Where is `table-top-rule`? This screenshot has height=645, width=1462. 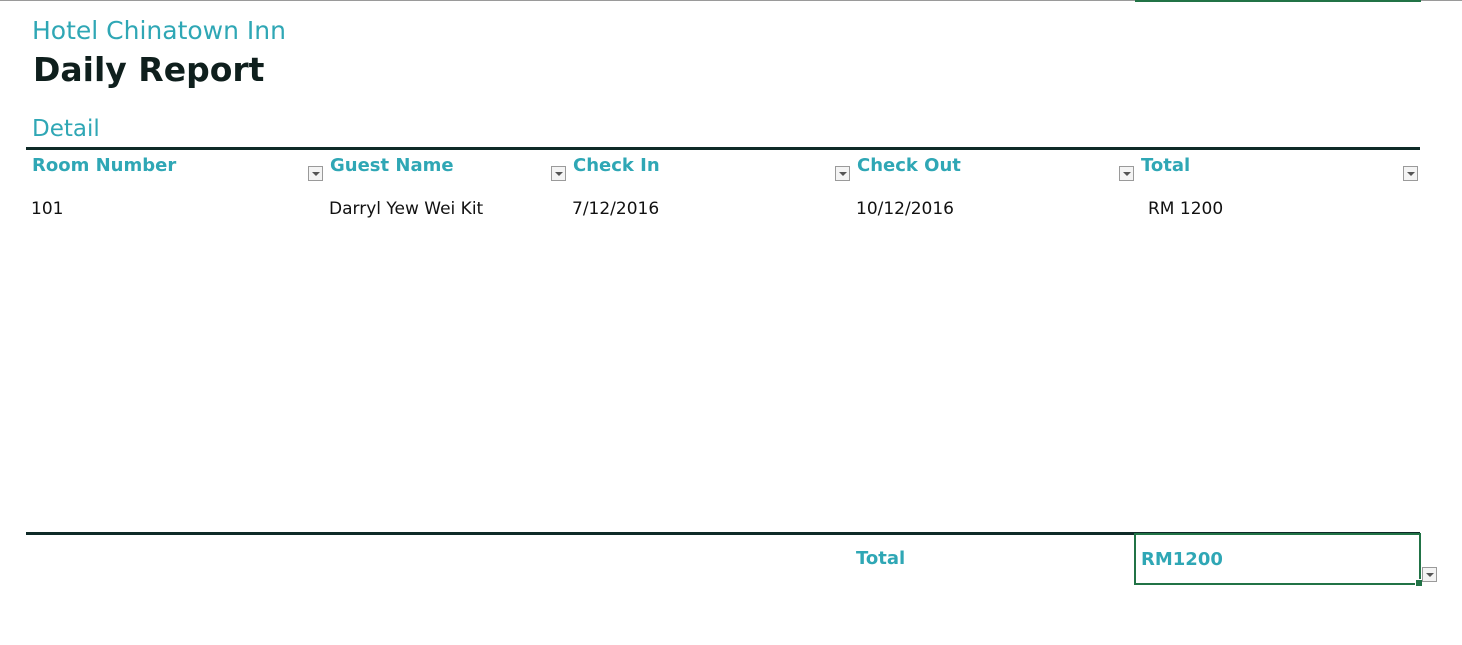
table-top-rule is located at coordinates (723, 148).